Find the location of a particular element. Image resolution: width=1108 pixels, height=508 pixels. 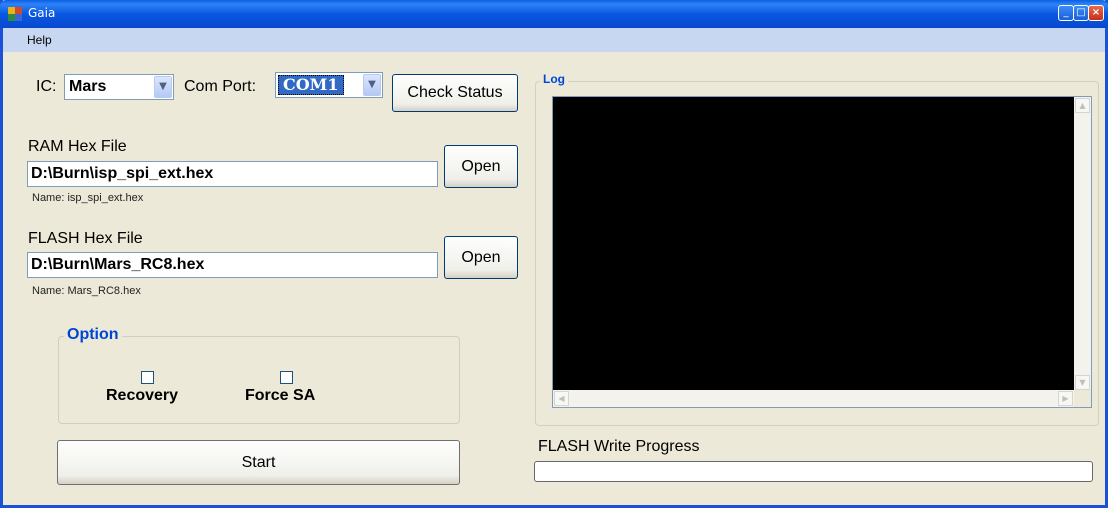

scrollbar-corner is located at coordinates (1082, 398).